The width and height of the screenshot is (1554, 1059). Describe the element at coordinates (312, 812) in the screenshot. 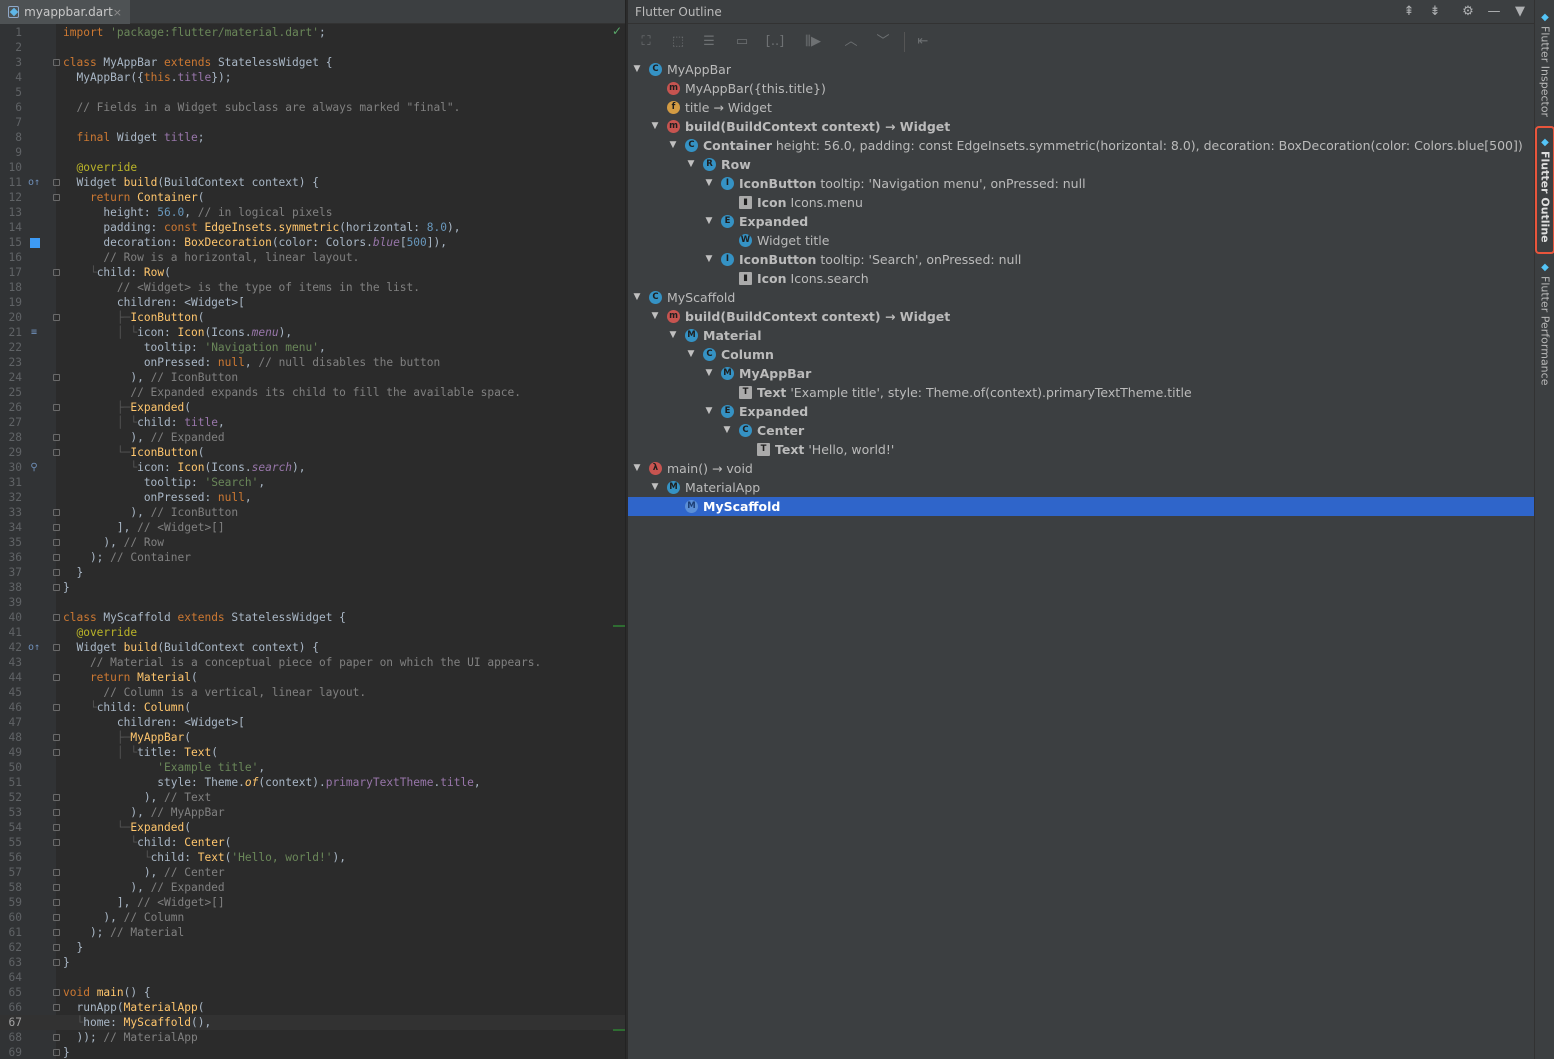

I see `code-line: 53 ), // MyAppBar` at that location.